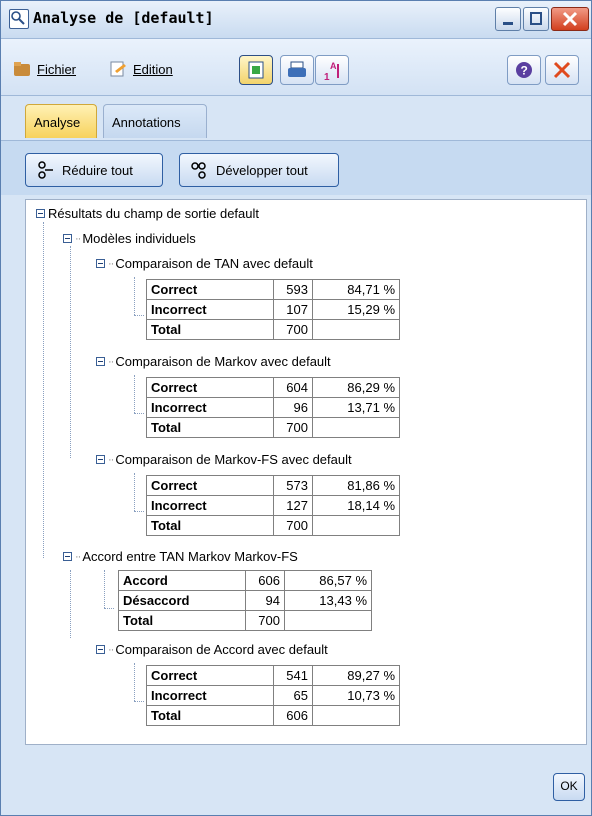  What do you see at coordinates (204, 263) in the screenshot?
I see `tree-node-comparison-tan: ·· Comparaison de TAN avec default` at bounding box center [204, 263].